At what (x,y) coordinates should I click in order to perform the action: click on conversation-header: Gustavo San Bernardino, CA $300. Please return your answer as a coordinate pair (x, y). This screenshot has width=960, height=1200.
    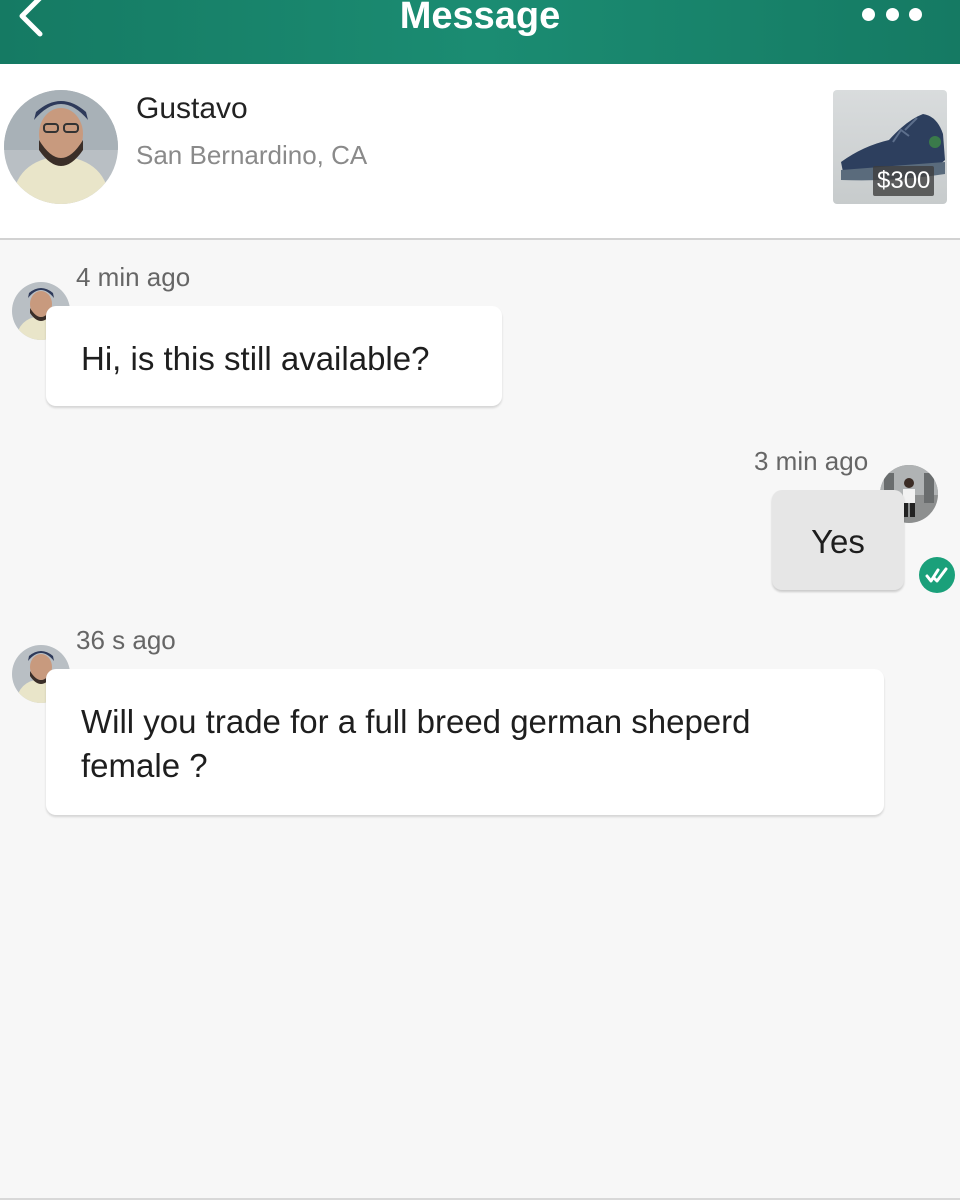
    Looking at the image, I should click on (480, 152).